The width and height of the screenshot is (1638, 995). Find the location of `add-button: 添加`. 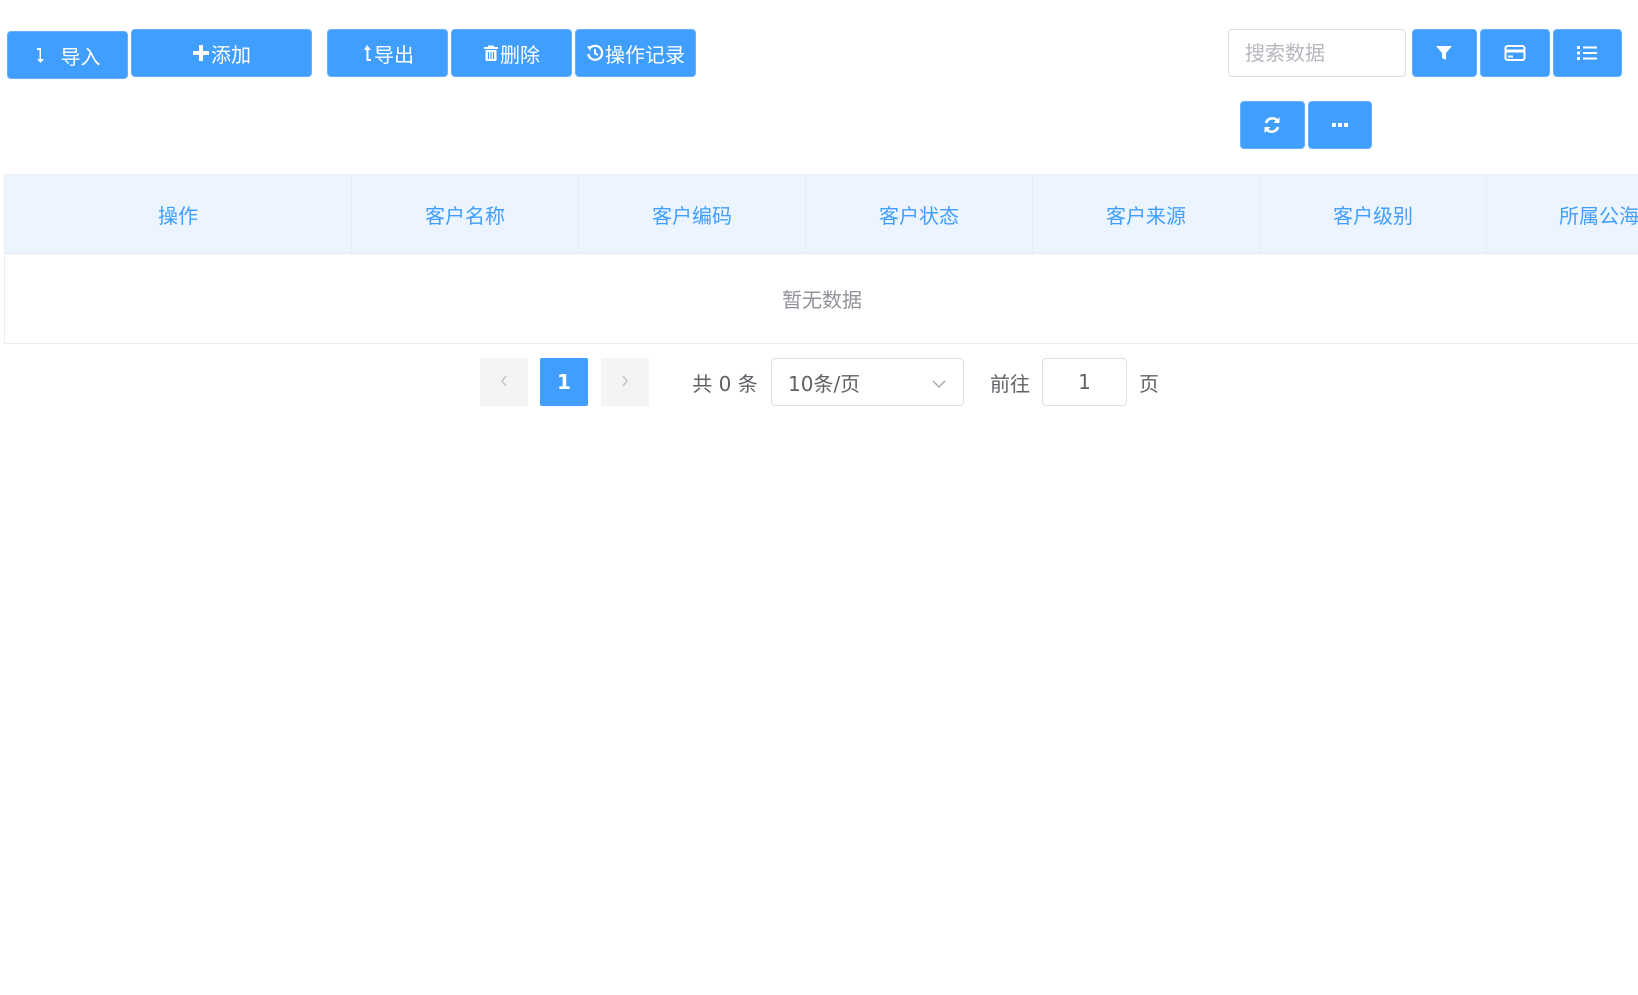

add-button: 添加 is located at coordinates (221, 53).